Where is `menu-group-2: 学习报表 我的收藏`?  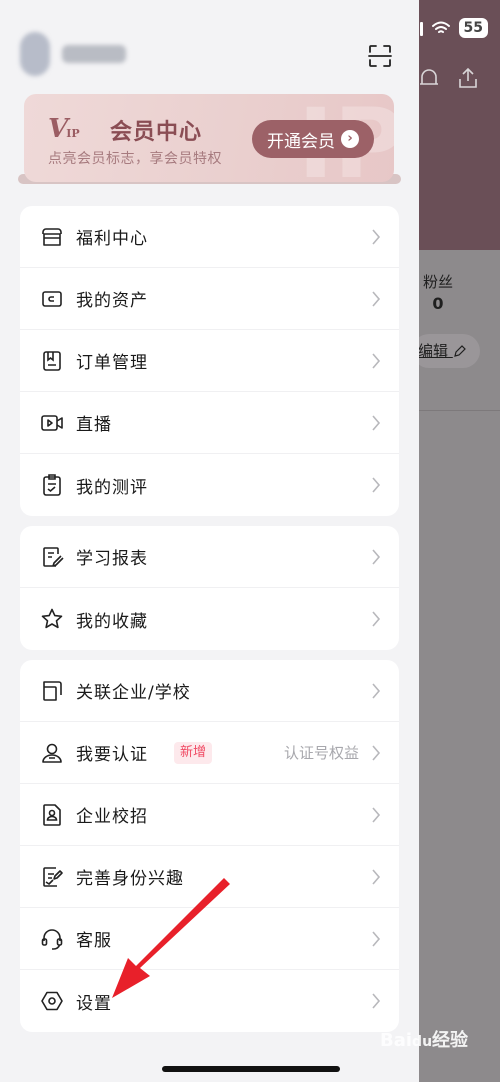 menu-group-2: 学习报表 我的收藏 is located at coordinates (209, 588).